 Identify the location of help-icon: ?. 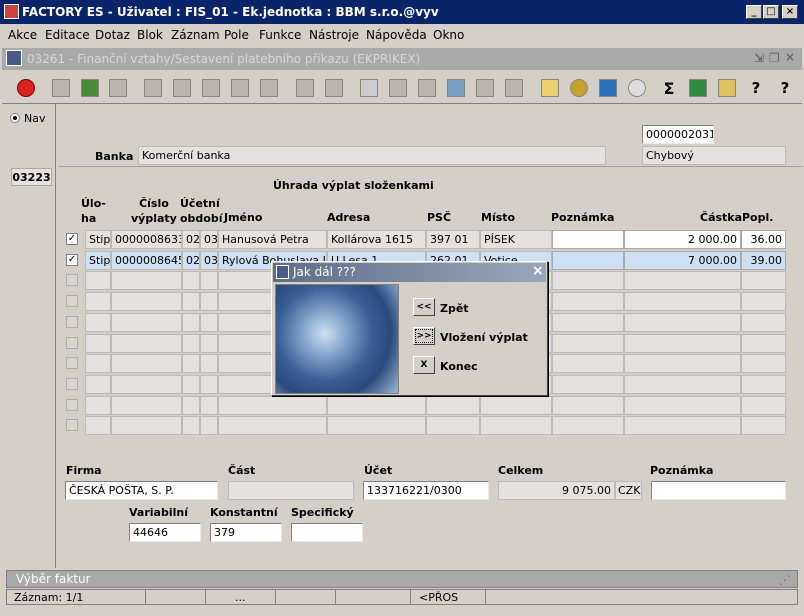
(756, 88).